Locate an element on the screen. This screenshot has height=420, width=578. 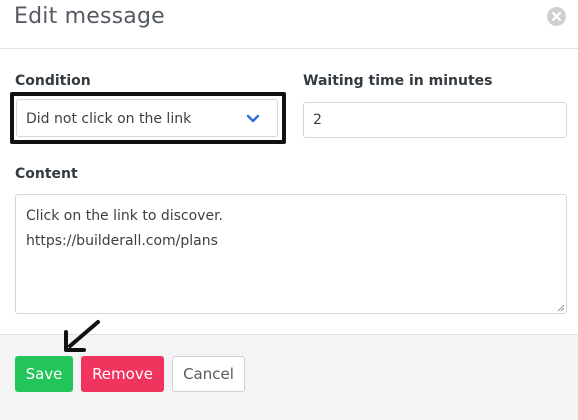
content-line-2: https://builderall.com/plans is located at coordinates (122, 241).